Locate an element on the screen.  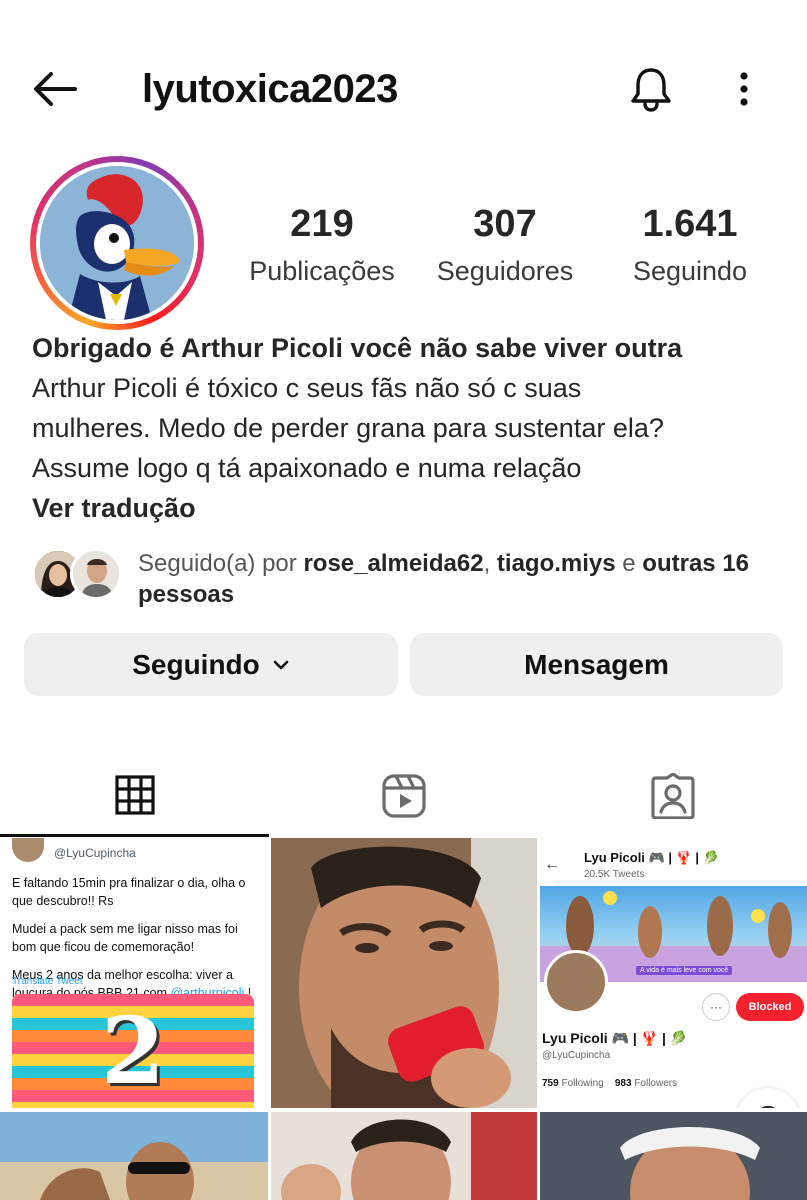
more-options-button is located at coordinates (744, 89).